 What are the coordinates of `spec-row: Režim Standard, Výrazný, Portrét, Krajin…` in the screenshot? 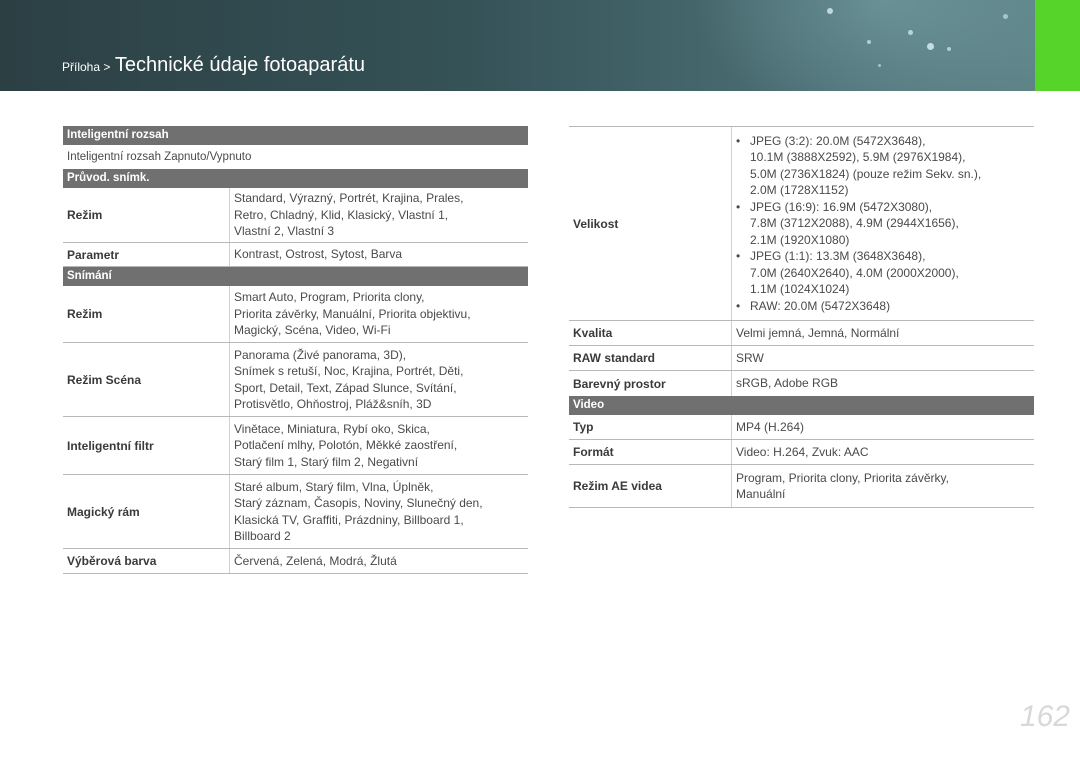 It's located at (295, 215).